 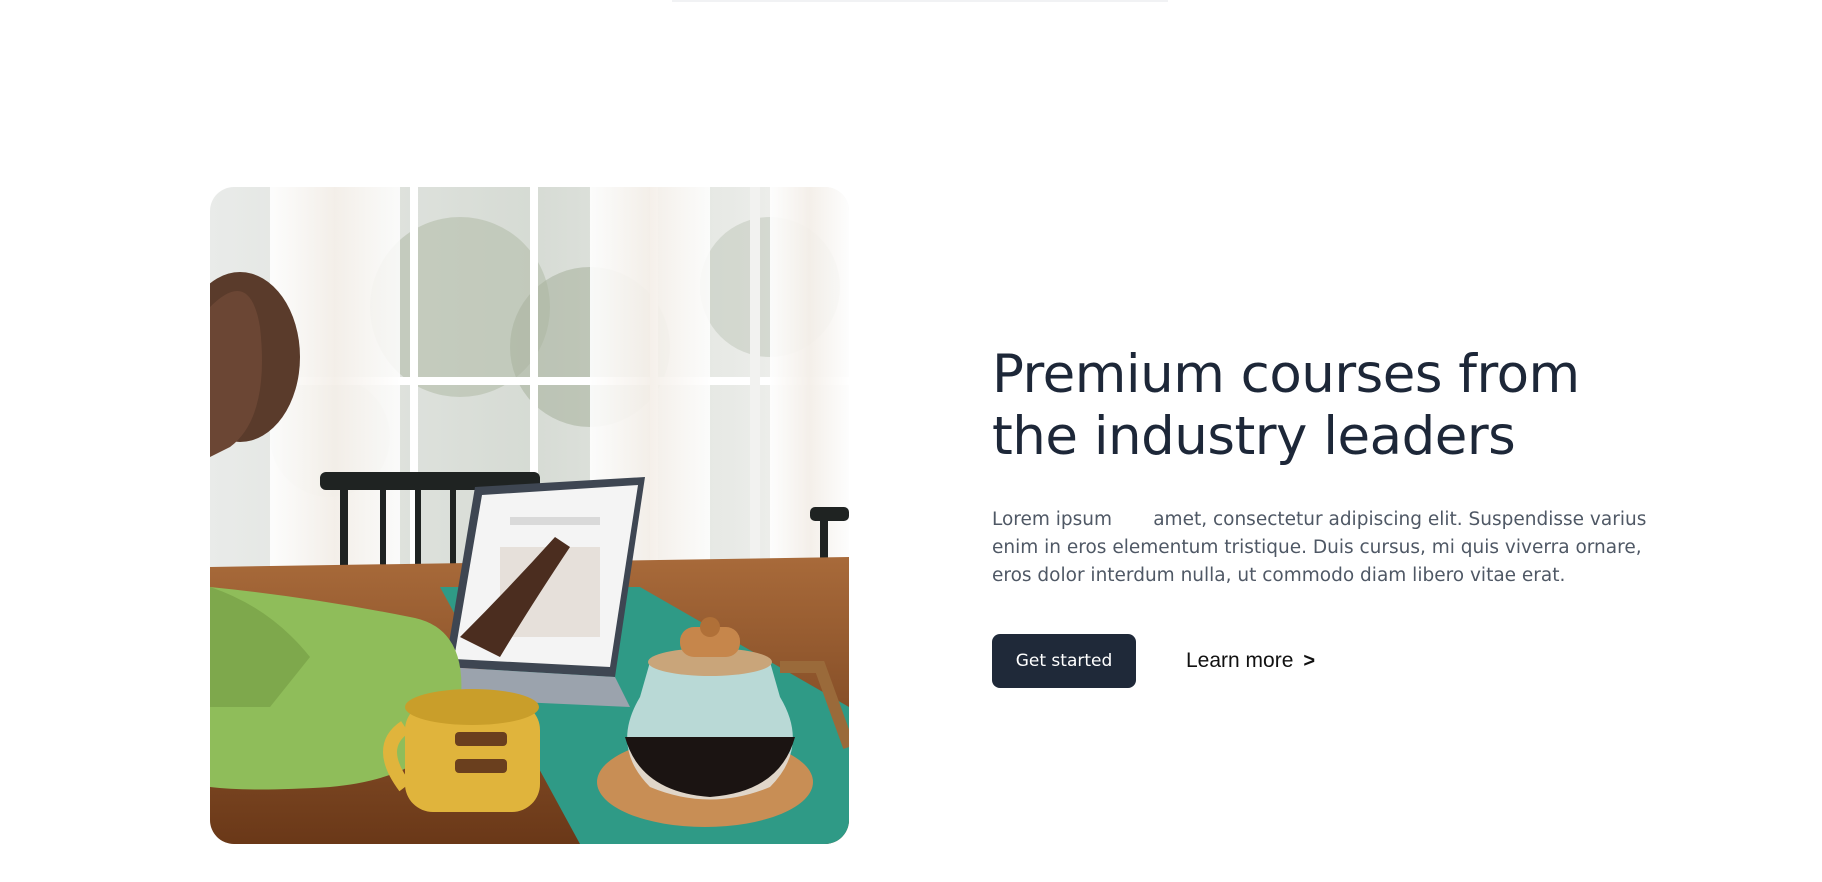 I want to click on get-started-button: Get started, so click(x=1064, y=661).